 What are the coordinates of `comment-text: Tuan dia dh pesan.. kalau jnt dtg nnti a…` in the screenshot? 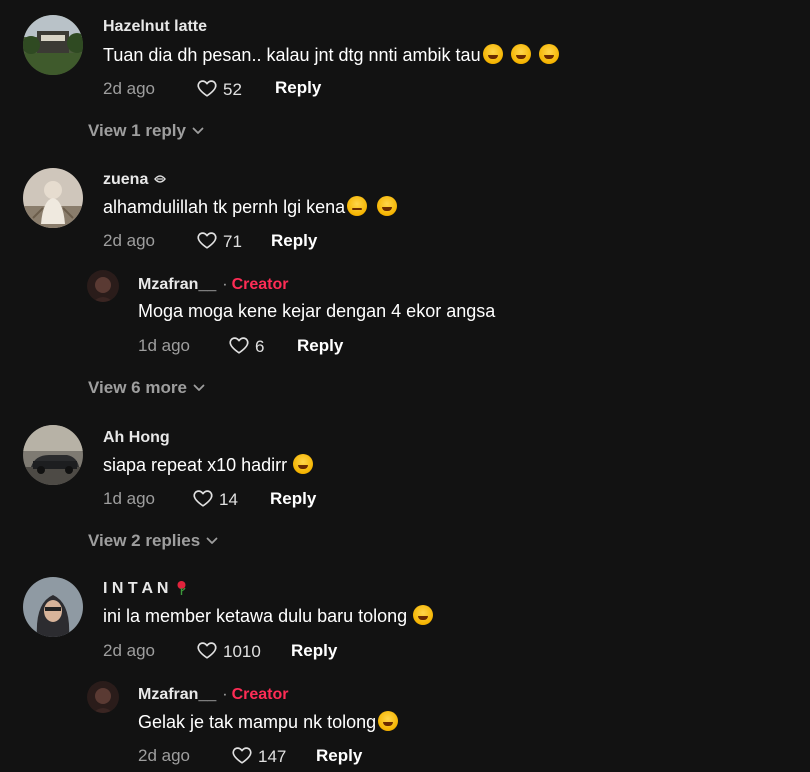 It's located at (292, 55).